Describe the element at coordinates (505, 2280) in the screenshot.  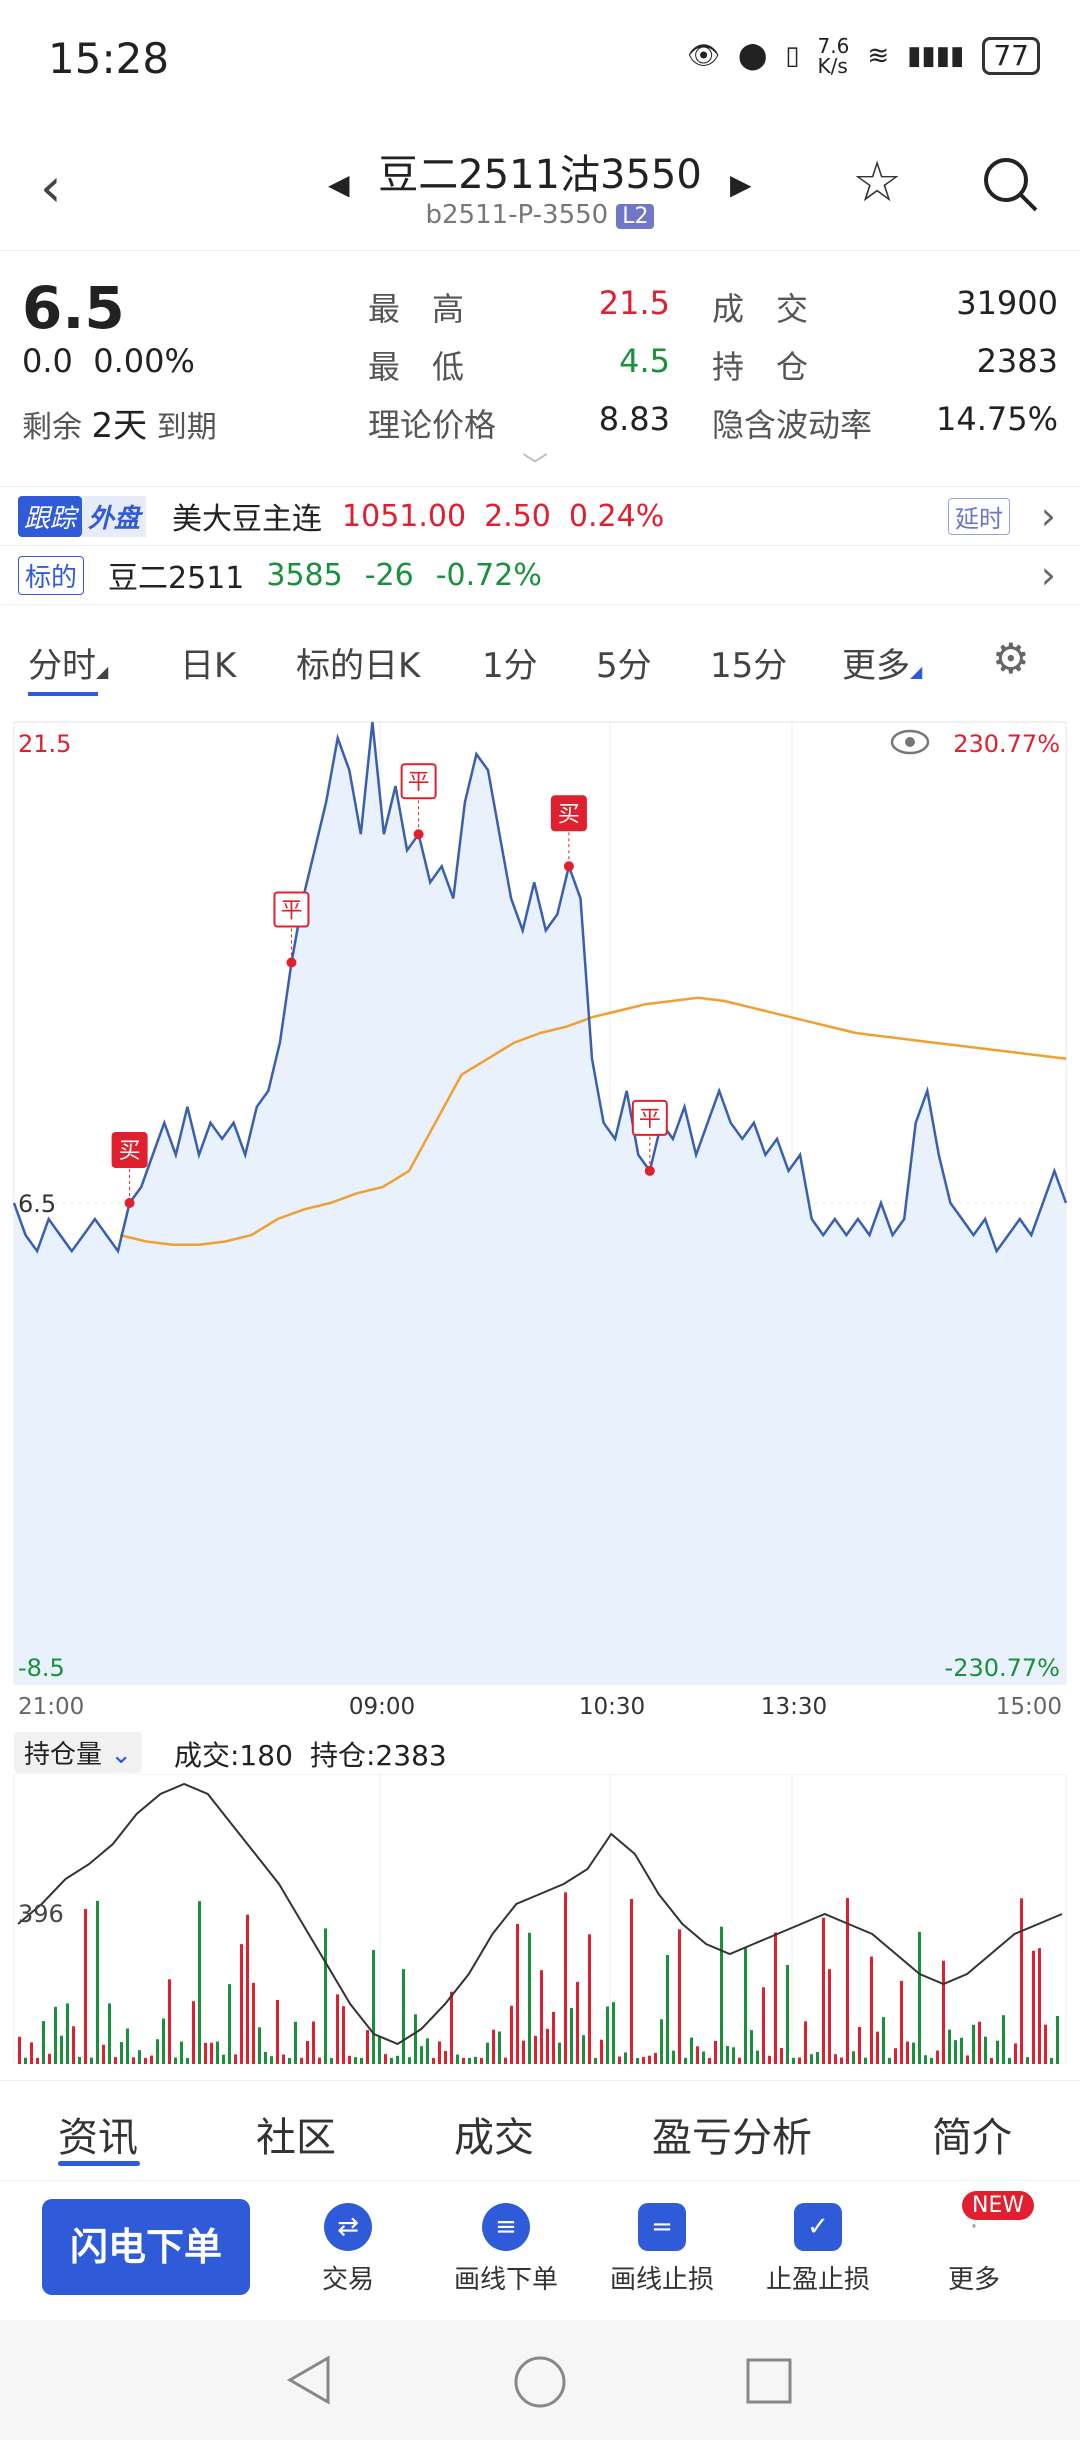
I see `draw-order-label: 画线下单` at that location.